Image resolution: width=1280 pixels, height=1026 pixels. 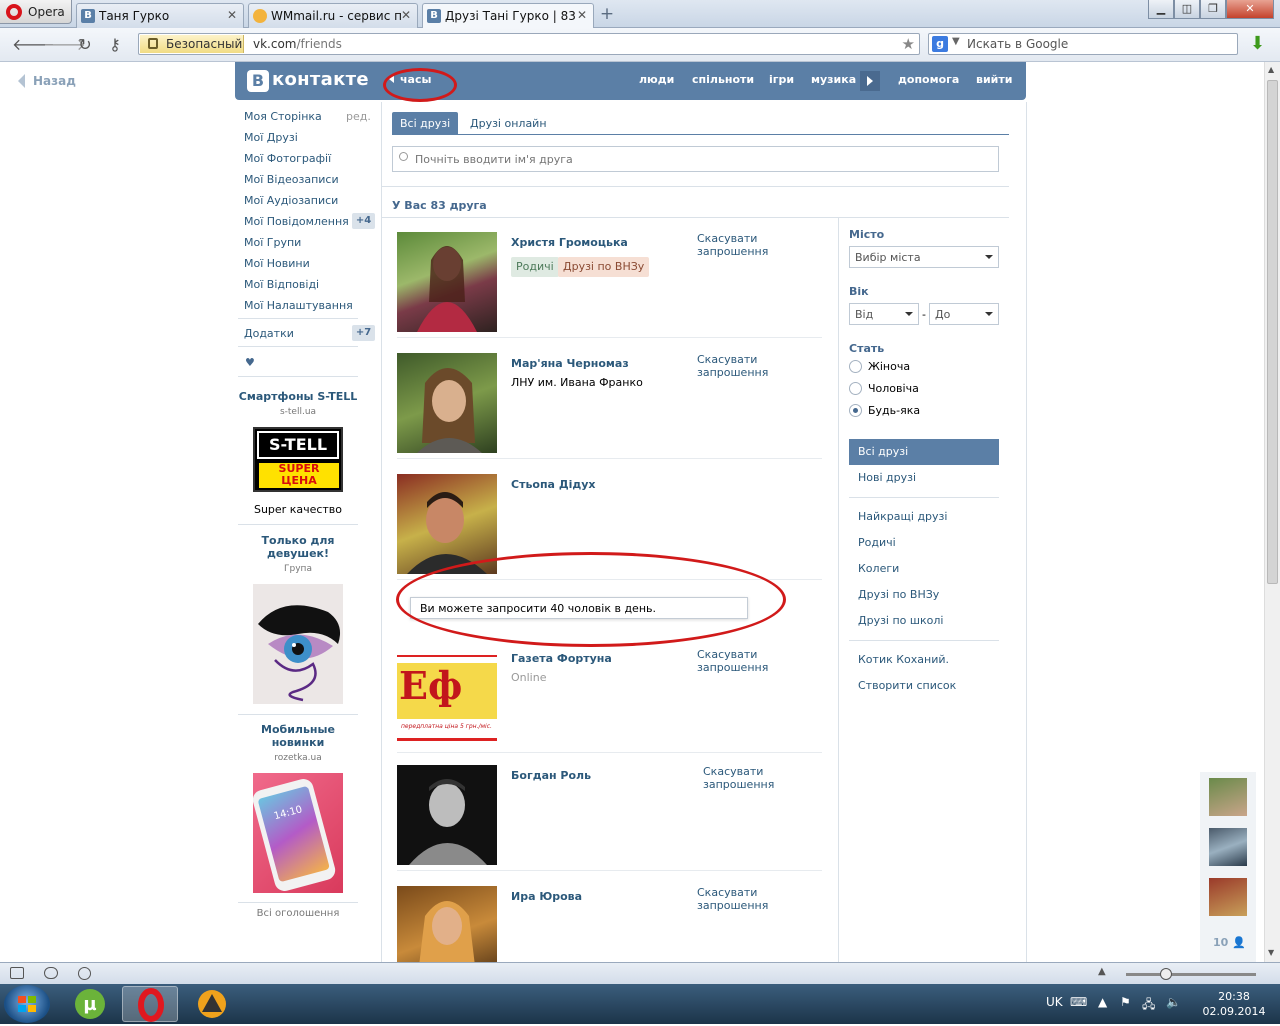 I want to click on zoom-slider-knob, so click(x=1166, y=974).